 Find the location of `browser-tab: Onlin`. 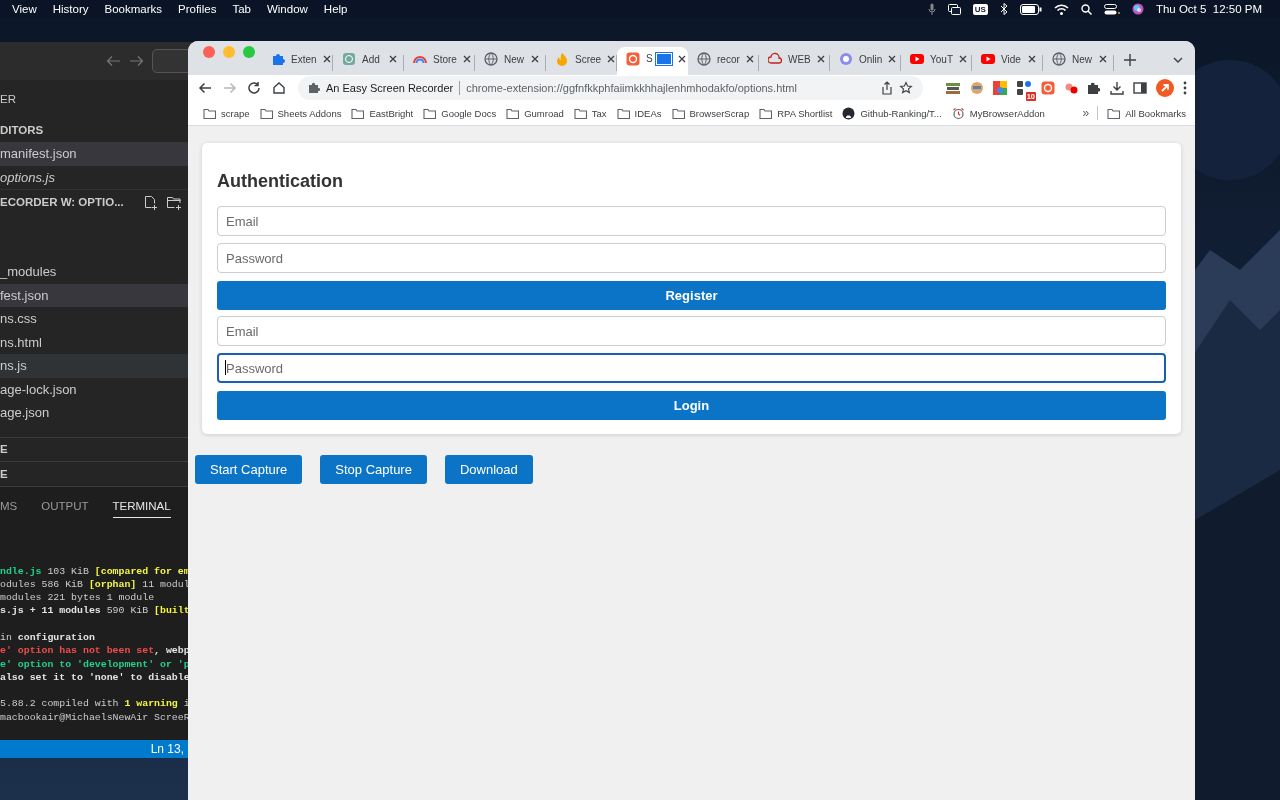

browser-tab: Onlin is located at coordinates (865, 61).